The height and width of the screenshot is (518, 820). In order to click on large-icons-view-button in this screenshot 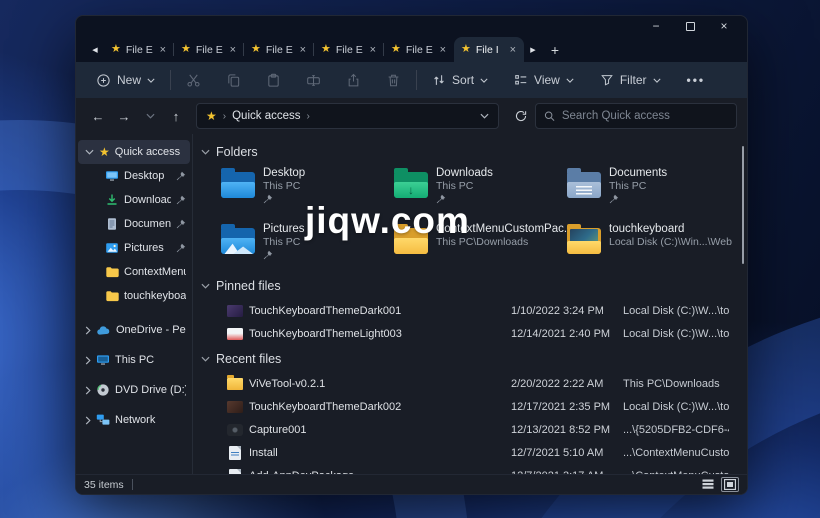, I will do `click(730, 484)`.